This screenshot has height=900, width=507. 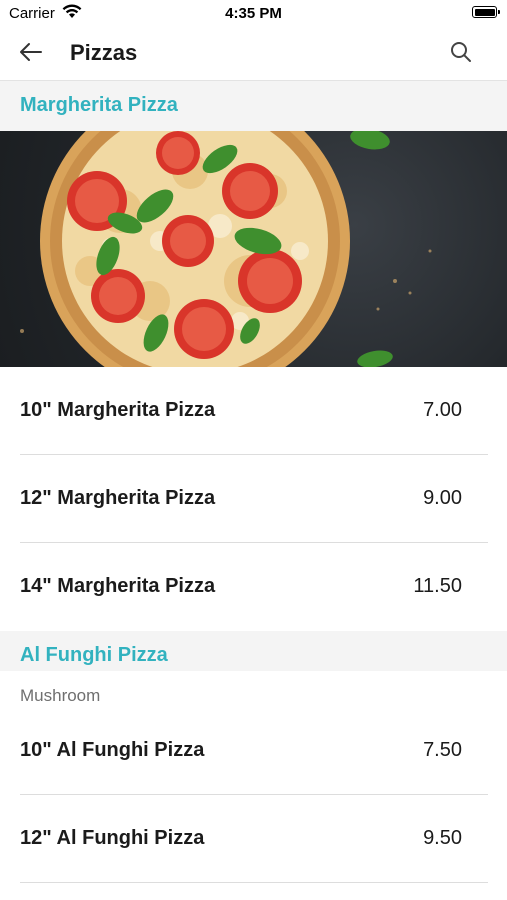 I want to click on menu-item-row: 14" Margherita Pizza 11.50, so click(x=254, y=587).